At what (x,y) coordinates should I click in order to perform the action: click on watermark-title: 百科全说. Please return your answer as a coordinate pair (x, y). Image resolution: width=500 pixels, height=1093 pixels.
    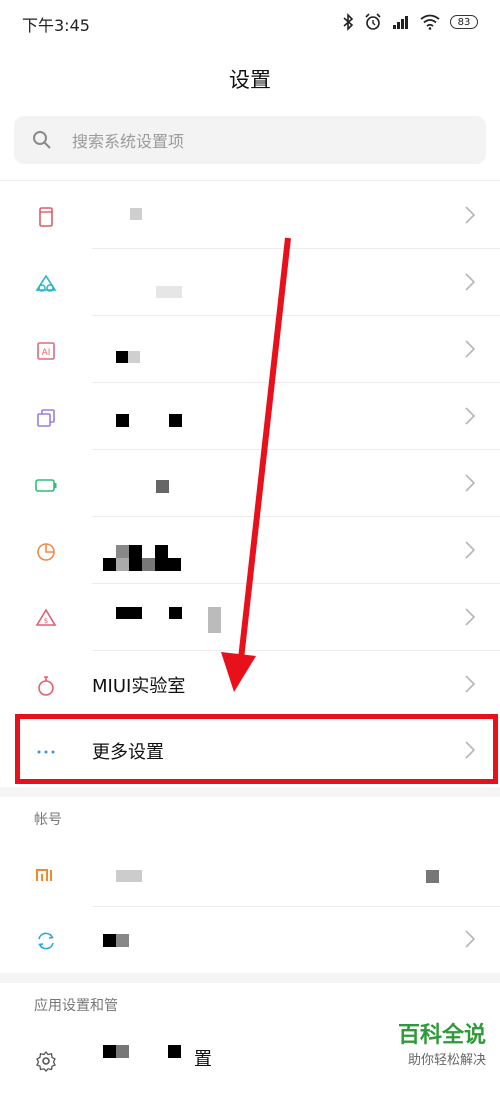
    Looking at the image, I should click on (441, 1035).